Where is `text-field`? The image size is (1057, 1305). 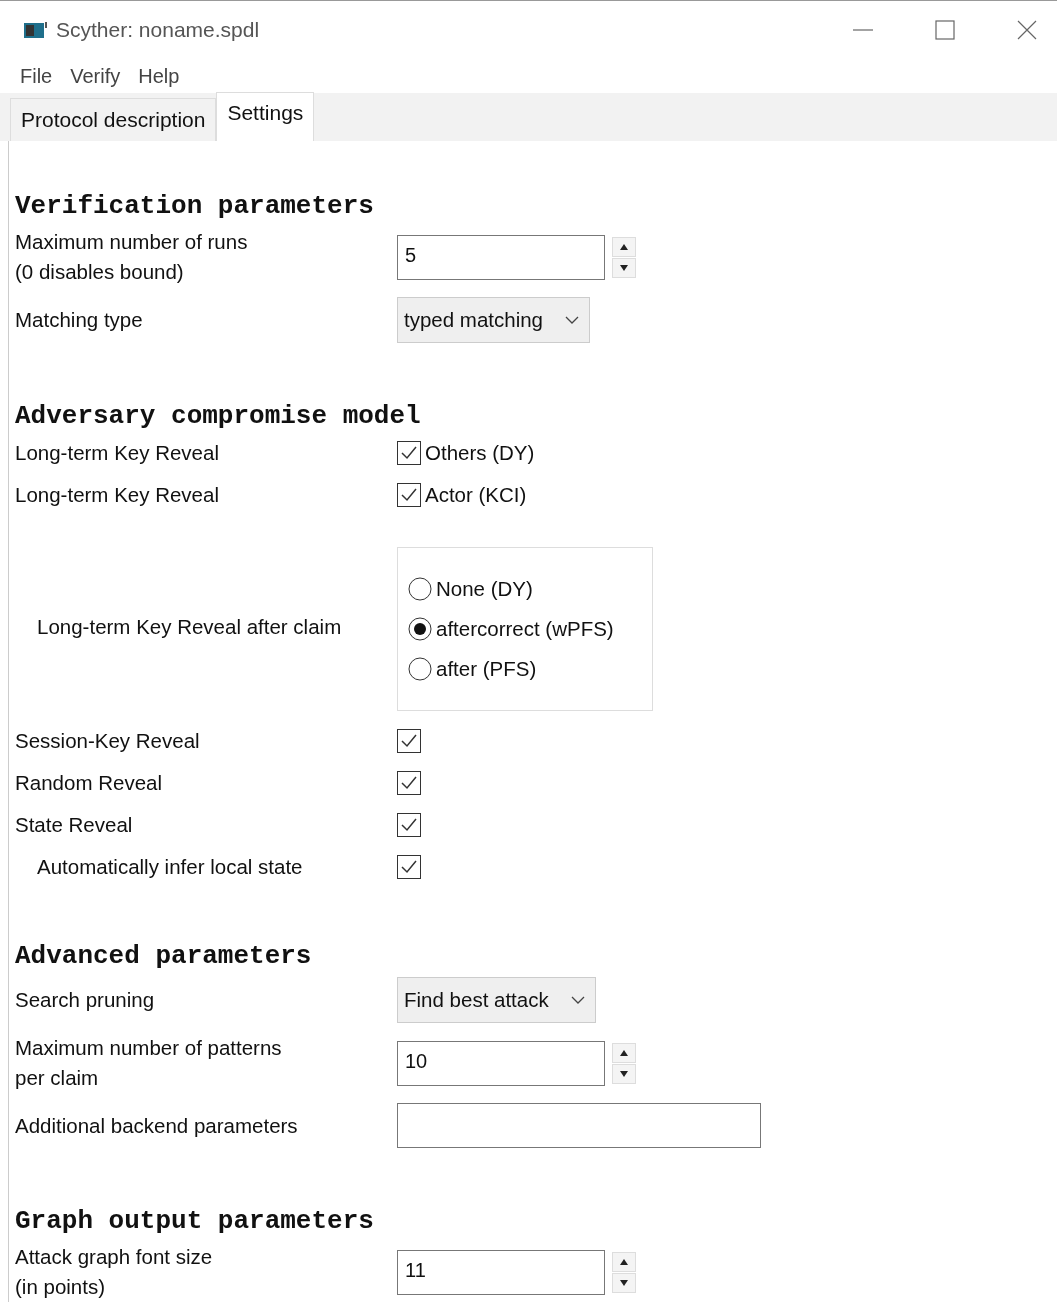
text-field is located at coordinates (579, 1125).